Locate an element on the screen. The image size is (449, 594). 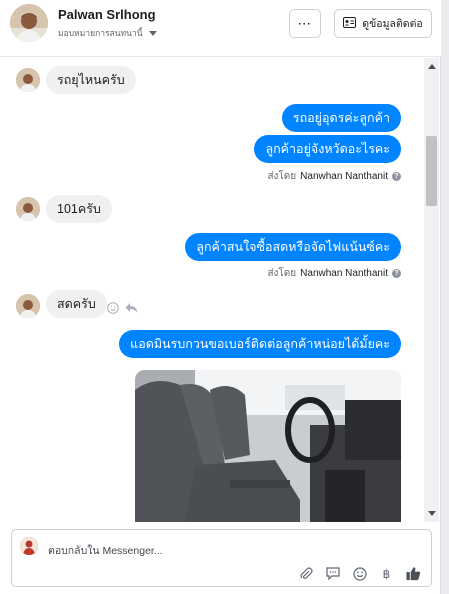
scroll-up-arrow-icon is located at coordinates (432, 66).